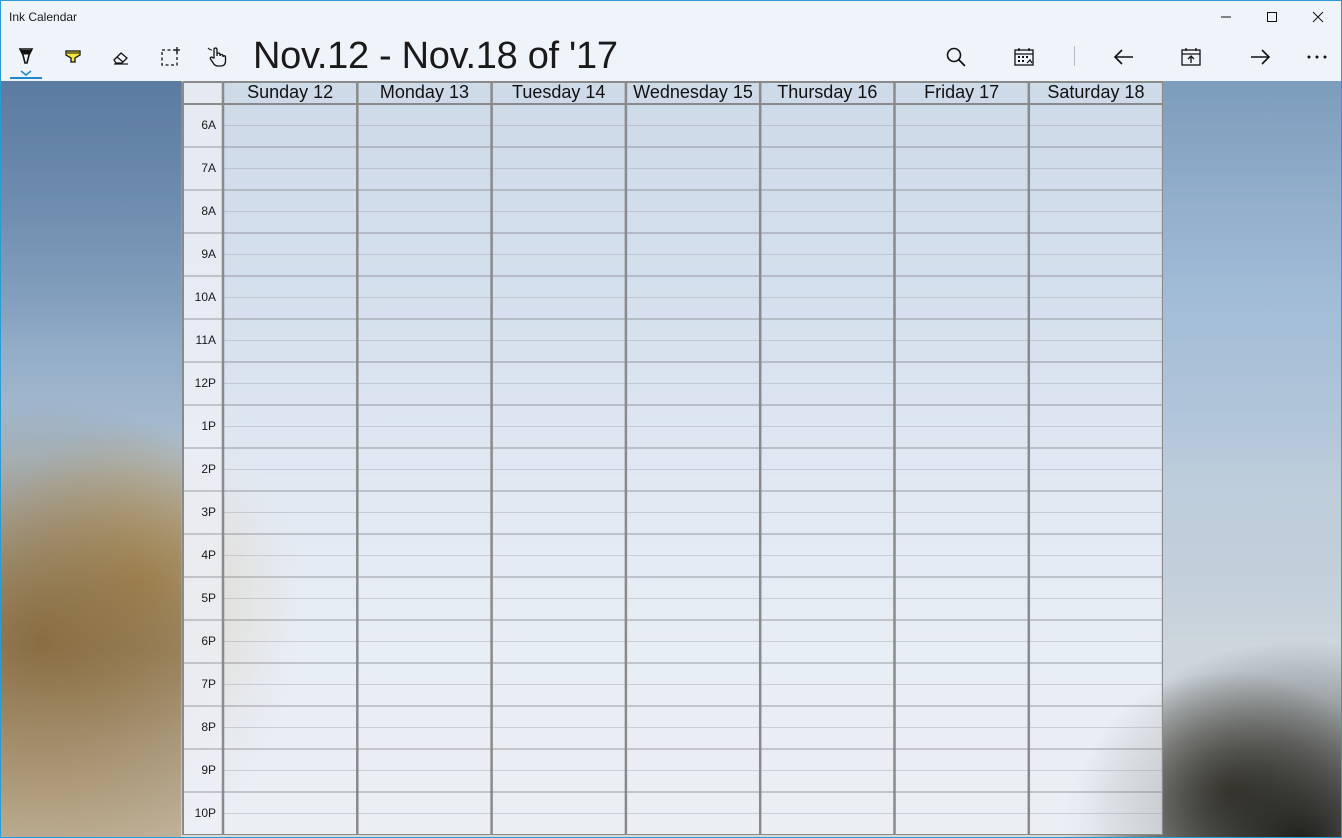 The width and height of the screenshot is (1342, 838). I want to click on close-button, so click(1318, 17).